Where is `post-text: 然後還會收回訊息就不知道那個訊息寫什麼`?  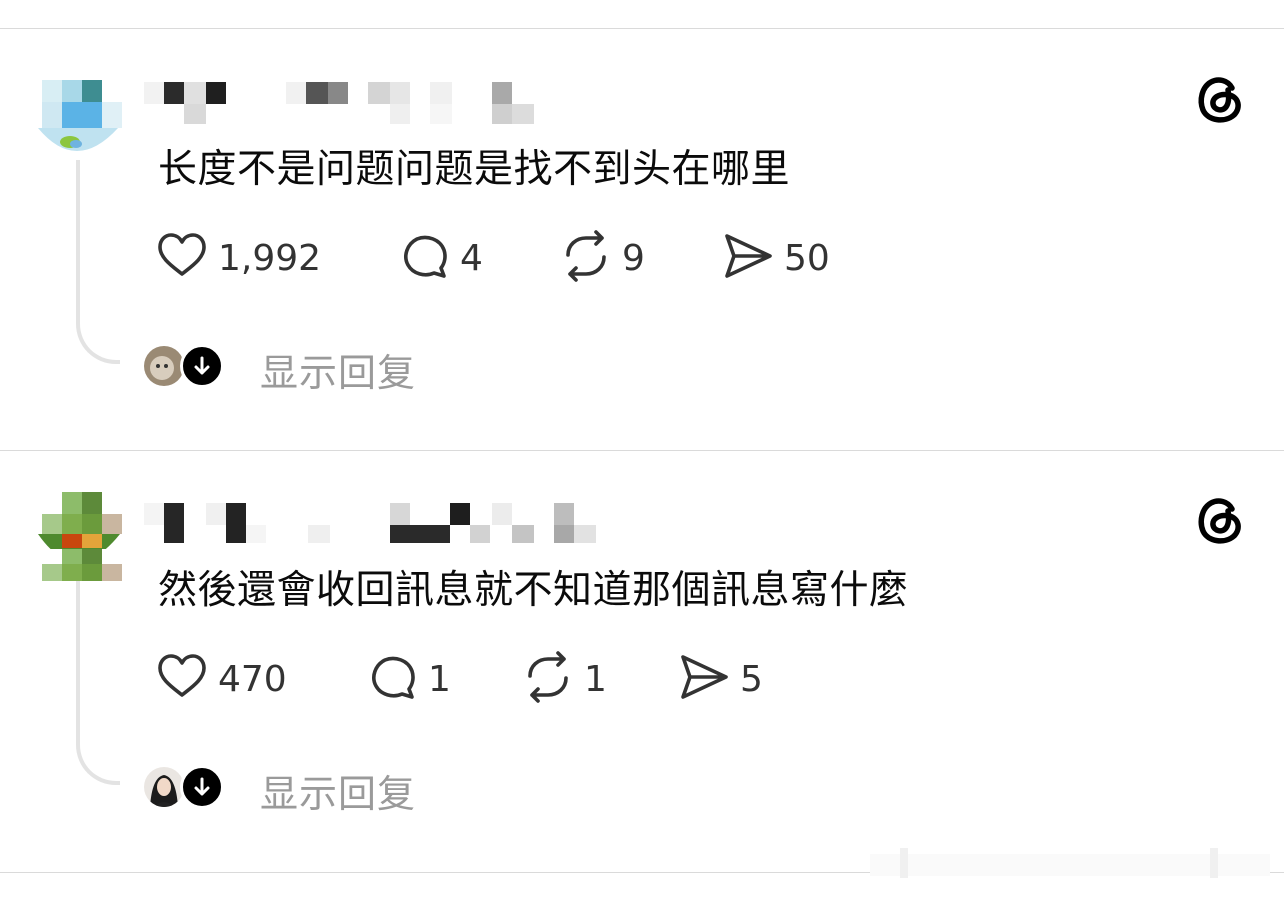 post-text: 然後還會收回訊息就不知道那個訊息寫什麼 is located at coordinates (533, 590).